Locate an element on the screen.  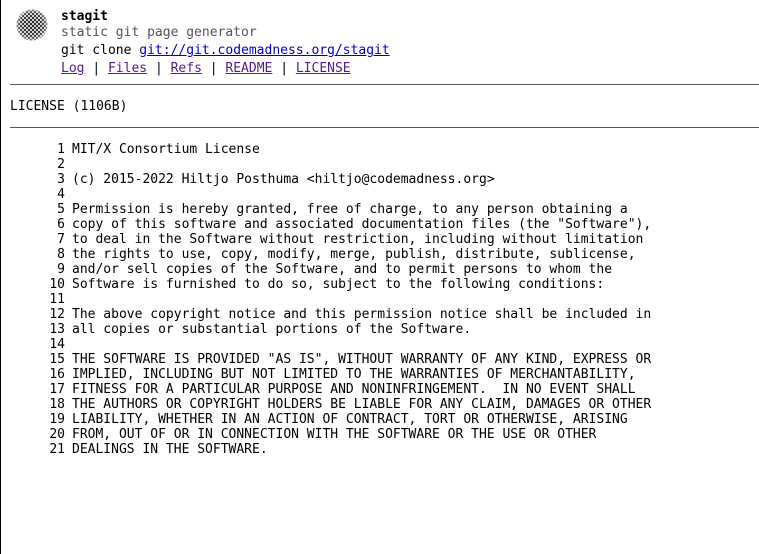
code-line: 4 is located at coordinates (380, 194).